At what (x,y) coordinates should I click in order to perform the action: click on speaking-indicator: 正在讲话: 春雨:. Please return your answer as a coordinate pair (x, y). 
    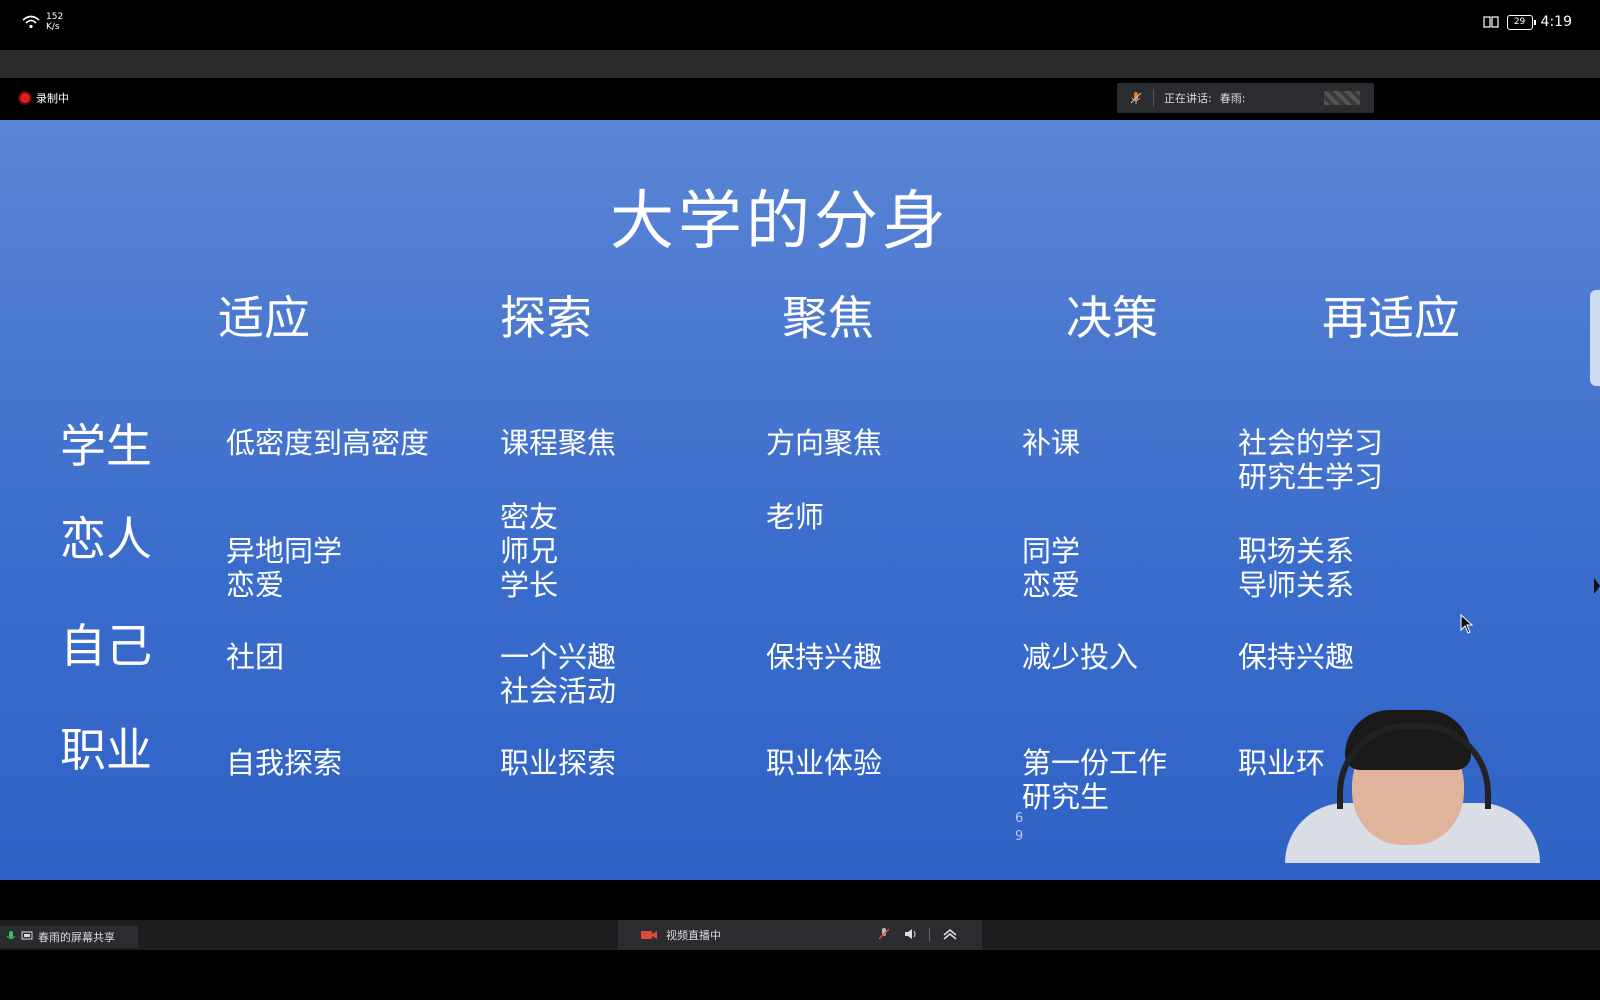
    Looking at the image, I should click on (1245, 98).